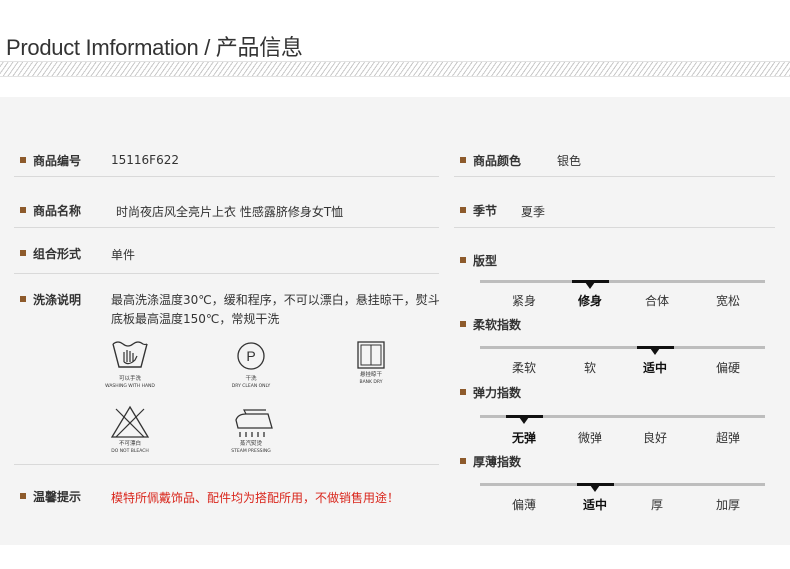 This screenshot has width=790, height=569. I want to click on color-row: 商品颜色, so click(490, 160).